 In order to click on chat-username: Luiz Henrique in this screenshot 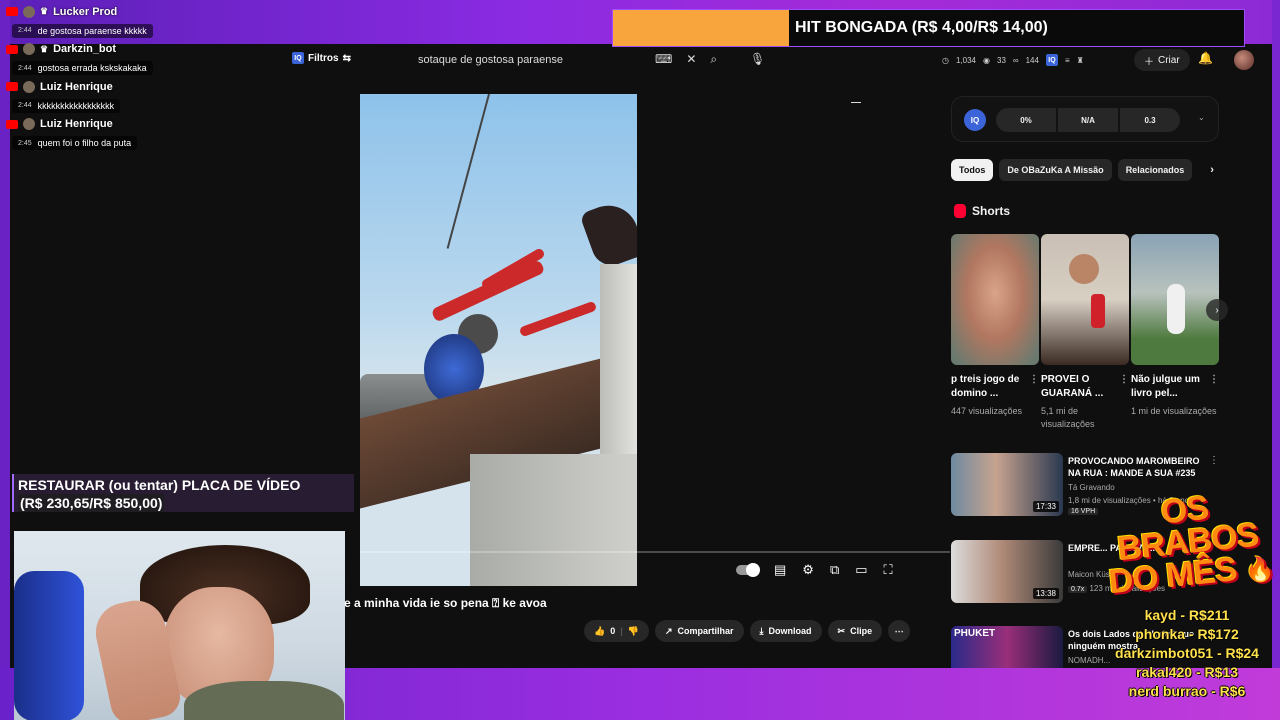, I will do `click(76, 124)`.